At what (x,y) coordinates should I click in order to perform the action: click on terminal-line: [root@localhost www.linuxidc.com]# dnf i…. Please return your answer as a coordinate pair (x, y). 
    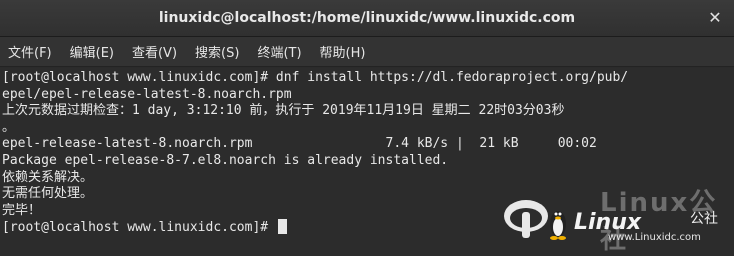
    Looking at the image, I should click on (315, 77).